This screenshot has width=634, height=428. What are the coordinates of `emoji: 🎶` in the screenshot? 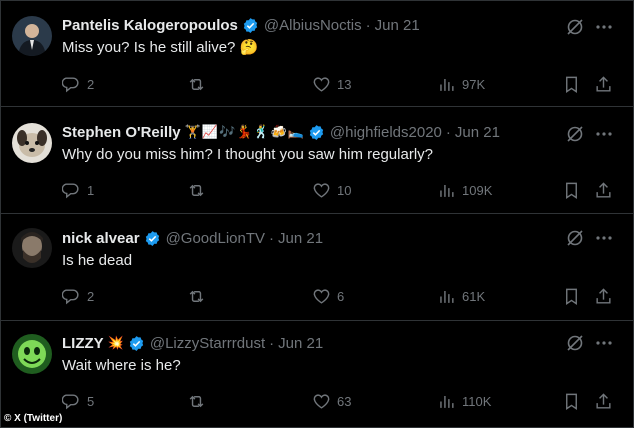 It's located at (227, 131).